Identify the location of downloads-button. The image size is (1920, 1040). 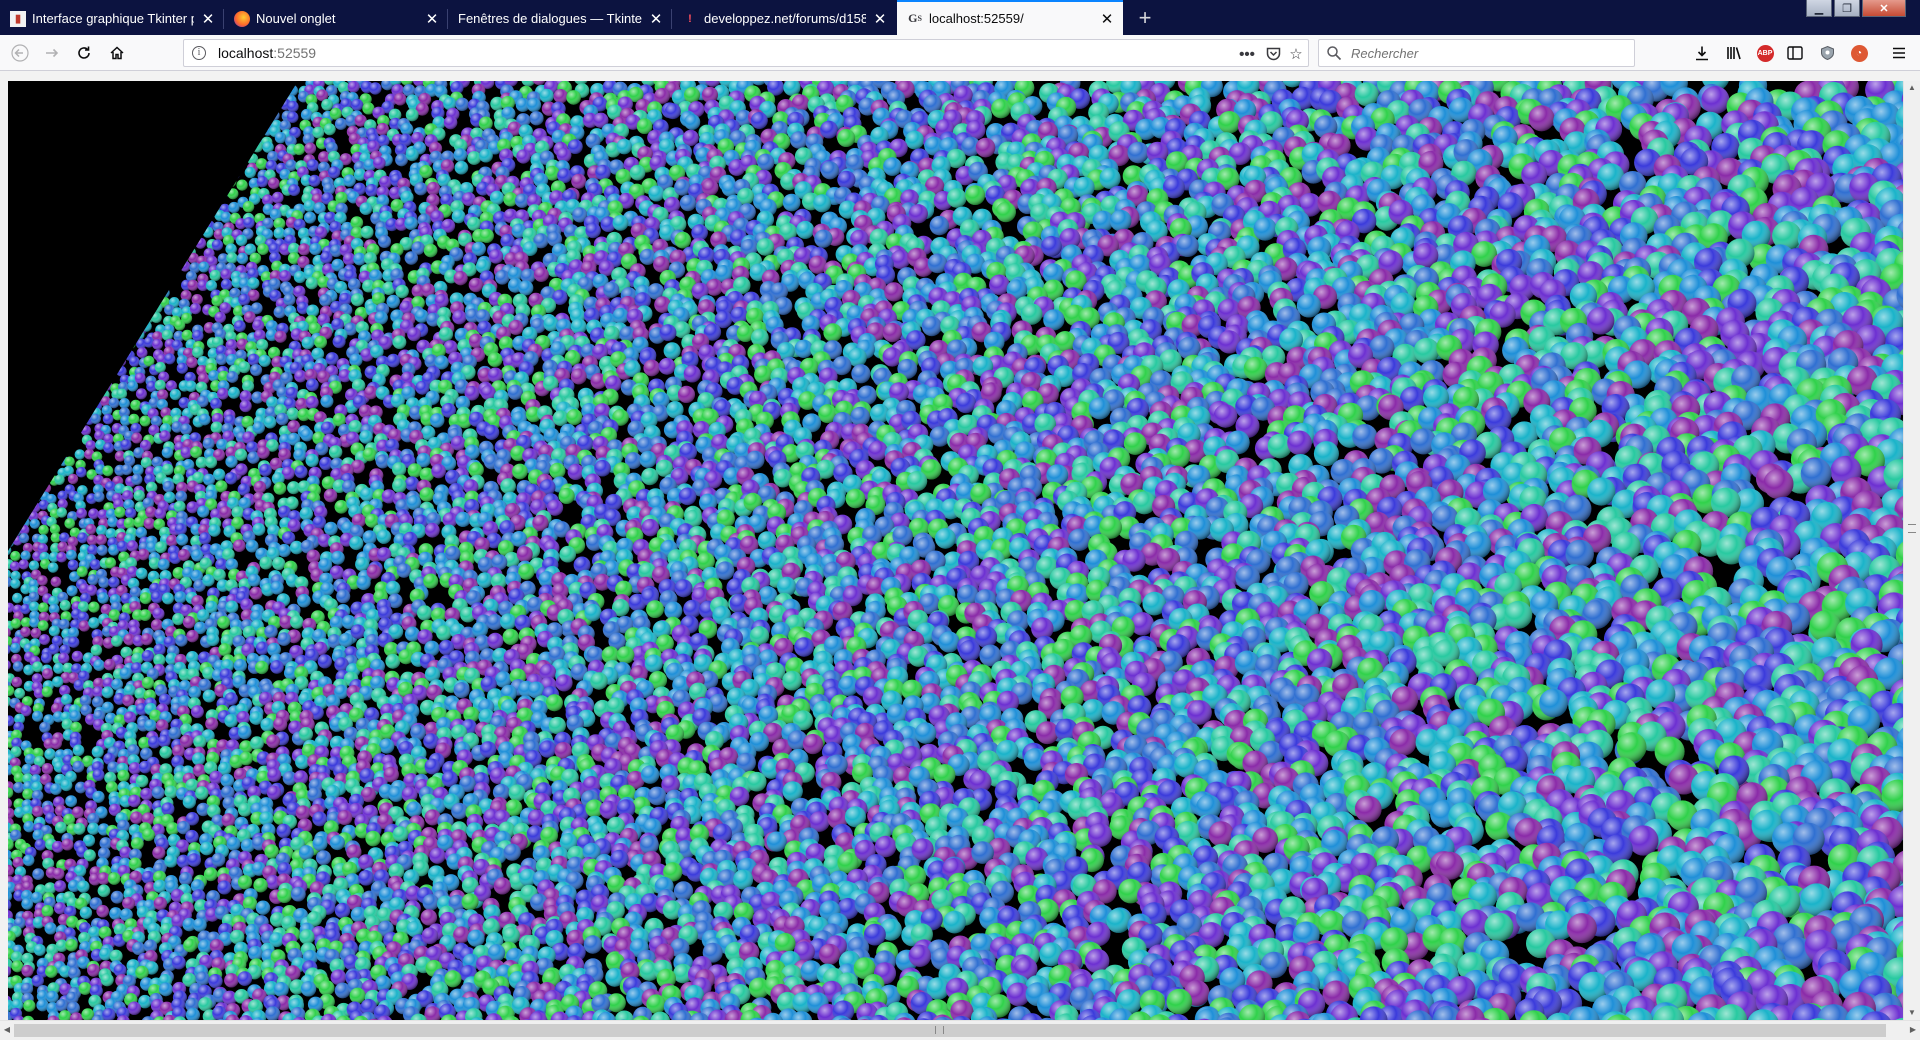
(1702, 53).